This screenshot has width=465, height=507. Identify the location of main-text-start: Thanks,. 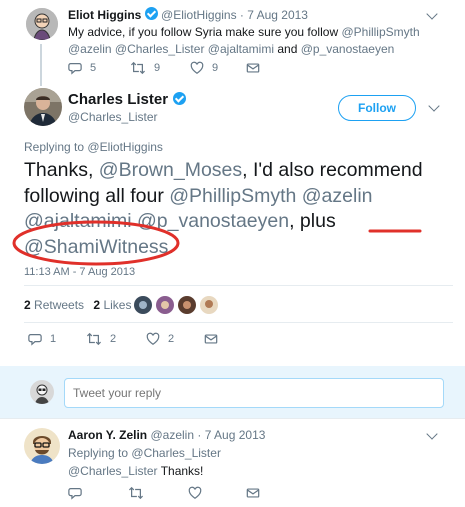
(59, 170).